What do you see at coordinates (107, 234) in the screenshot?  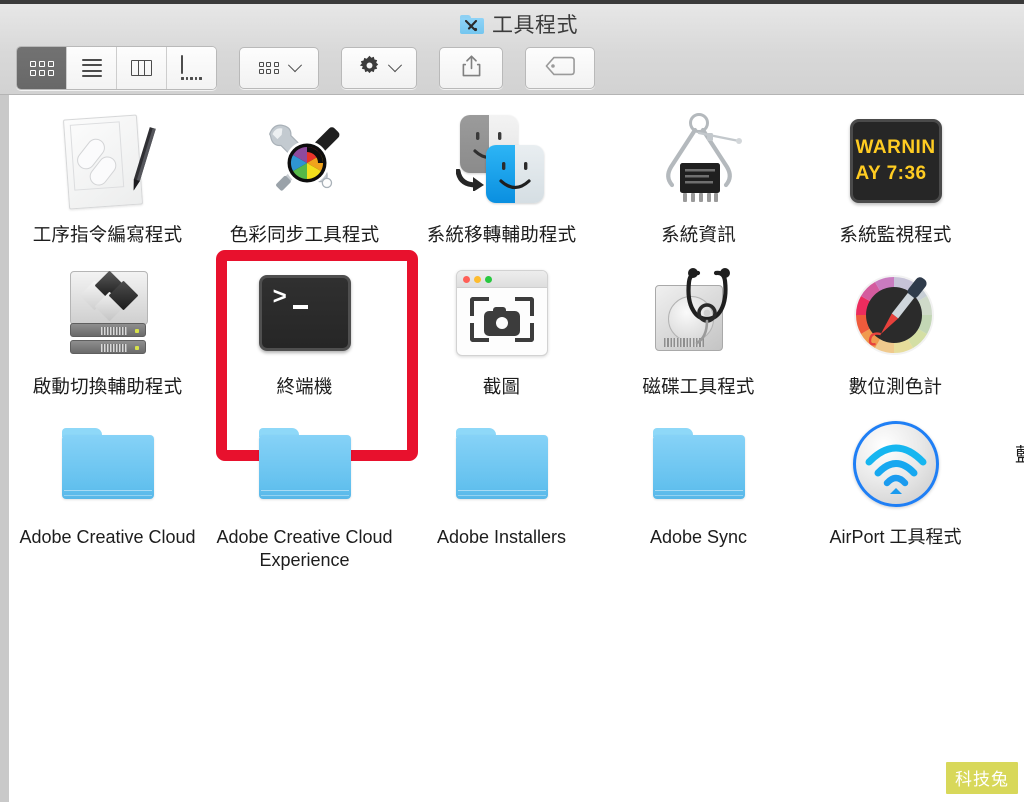 I see `file-label: 工序指令編寫程式` at bounding box center [107, 234].